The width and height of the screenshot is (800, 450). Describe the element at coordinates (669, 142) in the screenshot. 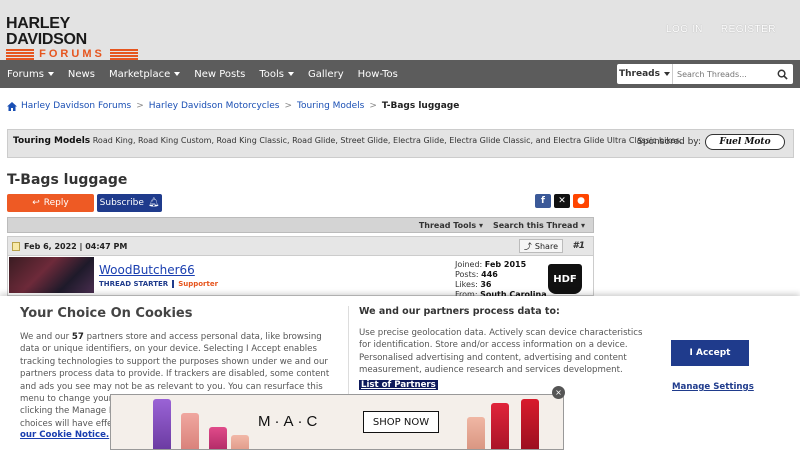

I see `sponsor-label: Sponsored by:` at that location.